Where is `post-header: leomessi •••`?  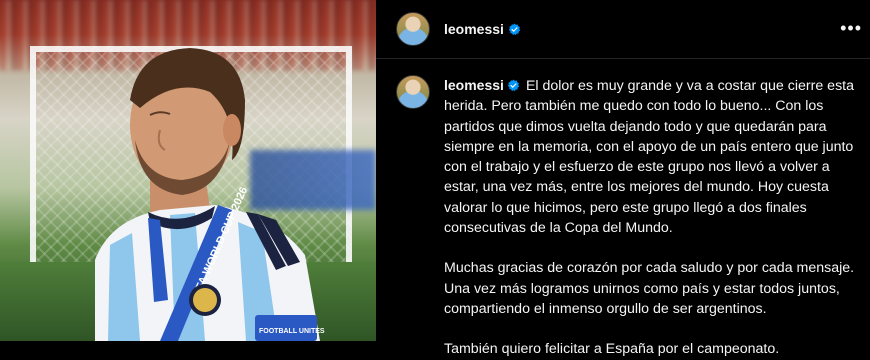 post-header: leomessi ••• is located at coordinates (623, 29).